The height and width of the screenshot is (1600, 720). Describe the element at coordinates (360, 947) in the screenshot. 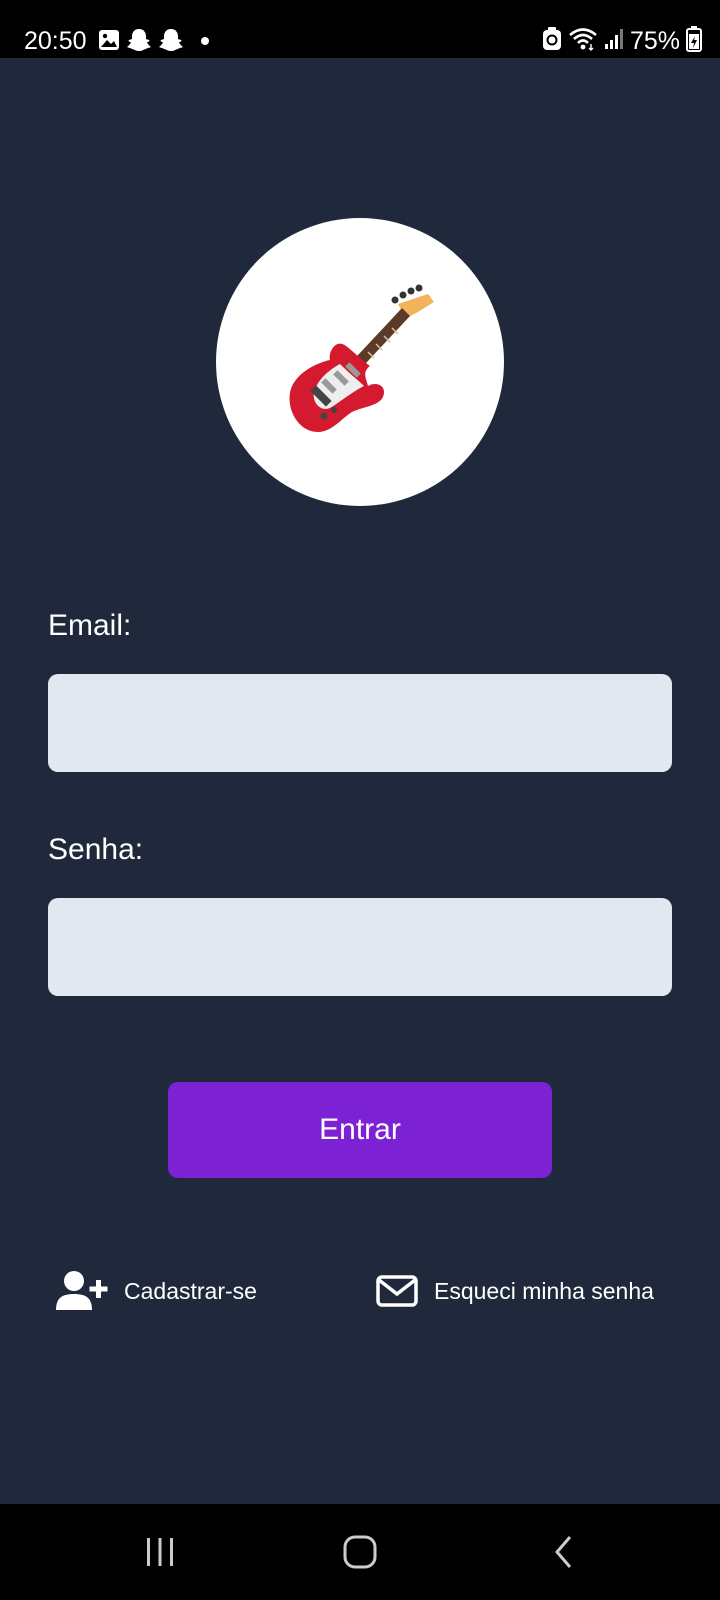

I see `password-field` at that location.